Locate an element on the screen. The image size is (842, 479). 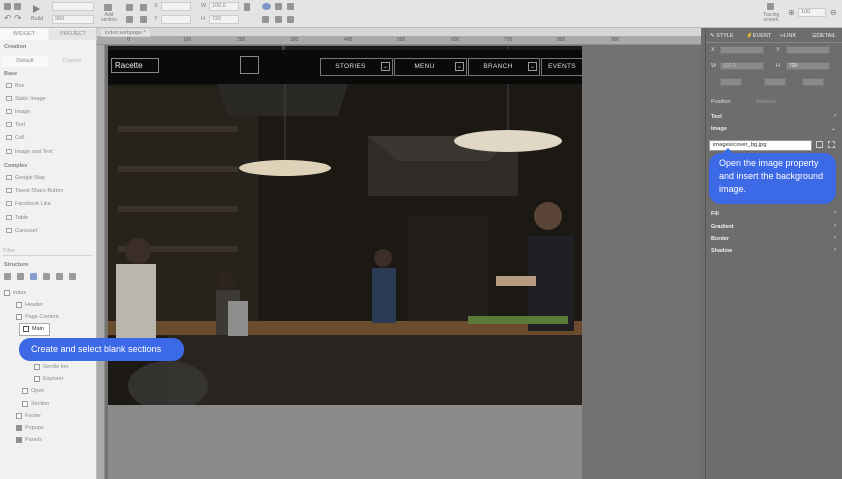
undo-icon: ↶ is located at coordinates (8, 18).